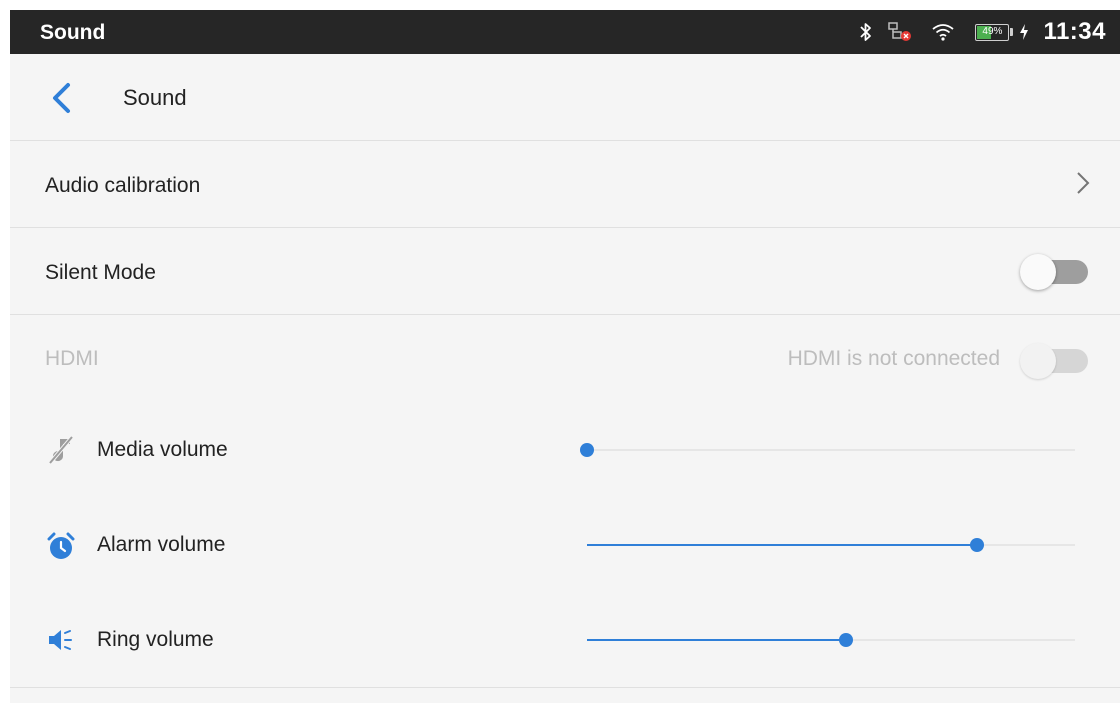 Image resolution: width=1120 pixels, height=703 pixels. I want to click on alarm-volume-slider, so click(831, 545).